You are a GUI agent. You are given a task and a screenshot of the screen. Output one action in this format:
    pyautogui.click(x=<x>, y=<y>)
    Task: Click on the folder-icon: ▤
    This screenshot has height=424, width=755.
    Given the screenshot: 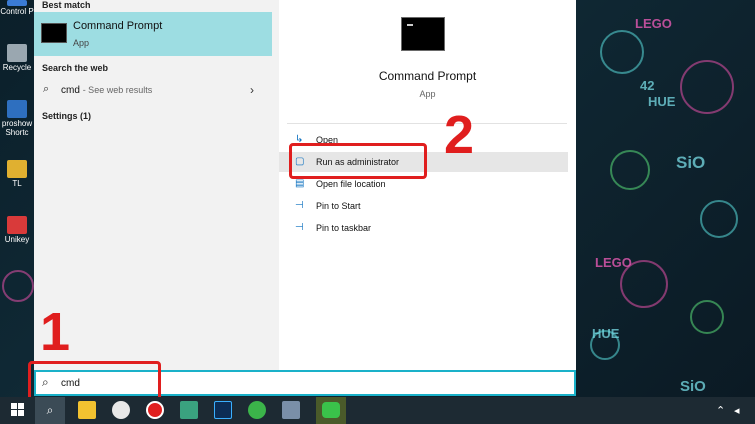 What is the action you would take?
    pyautogui.click(x=300, y=183)
    